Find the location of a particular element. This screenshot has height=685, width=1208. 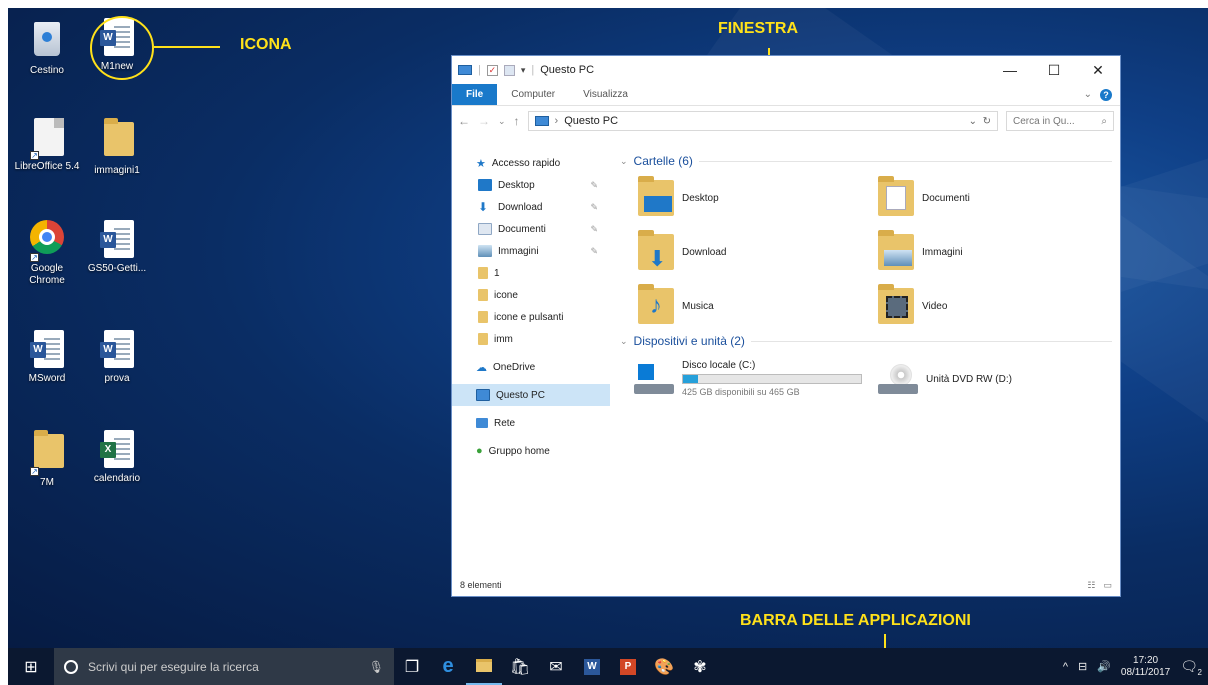

nav-item-desktop: Desktop ✎ is located at coordinates (531, 185).